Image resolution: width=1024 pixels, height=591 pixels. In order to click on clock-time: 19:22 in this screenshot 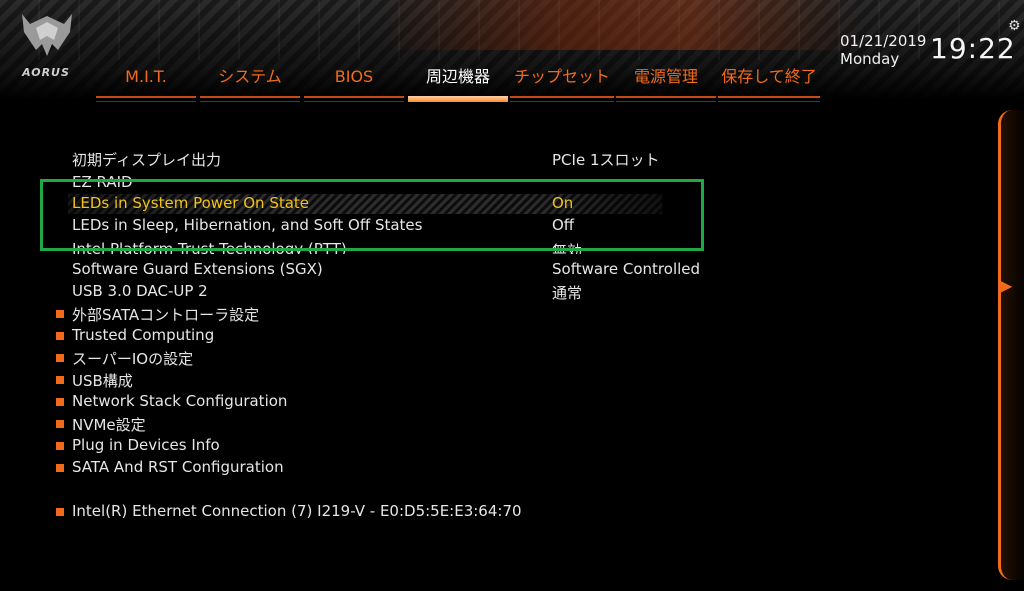, I will do `click(973, 48)`.